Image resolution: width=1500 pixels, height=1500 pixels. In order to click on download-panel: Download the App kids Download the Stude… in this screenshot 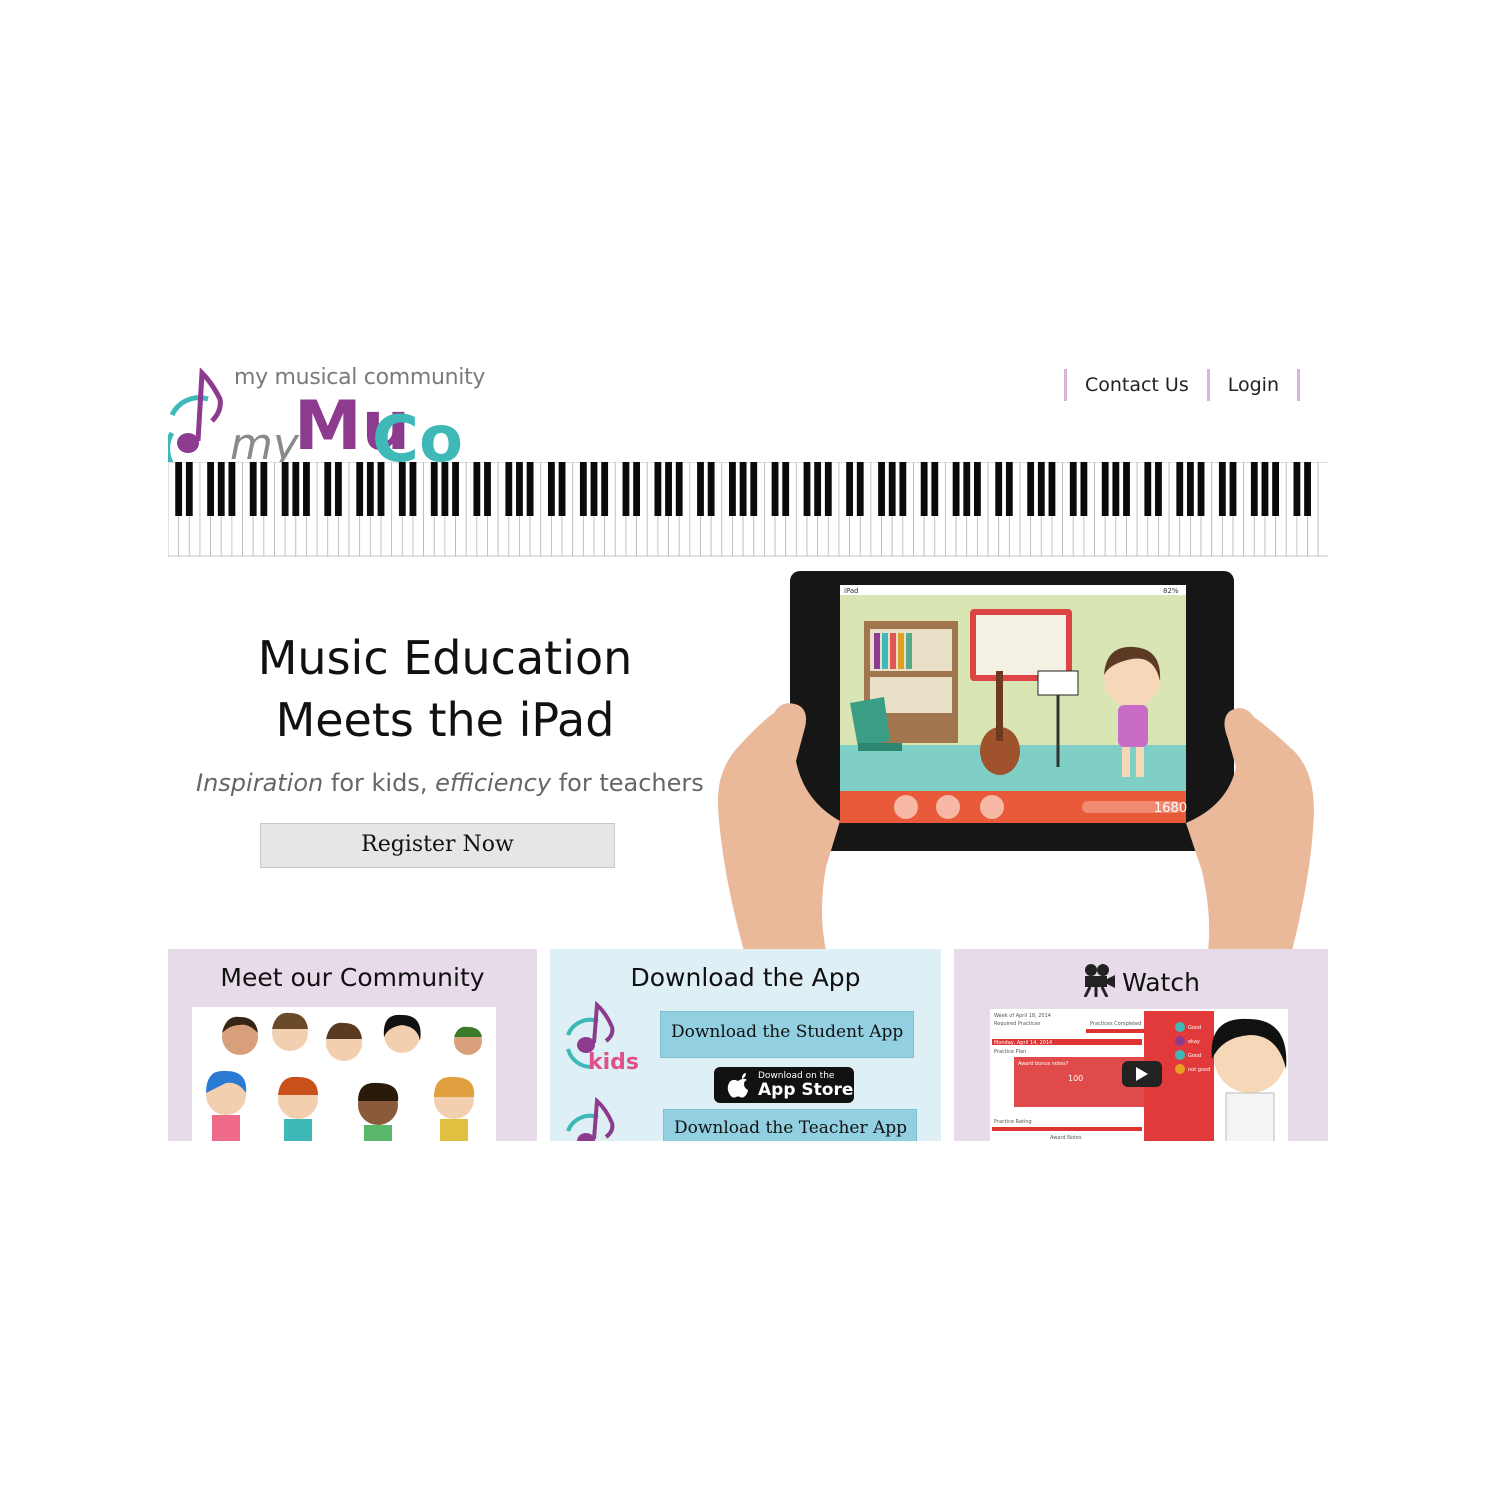, I will do `click(745, 1045)`.